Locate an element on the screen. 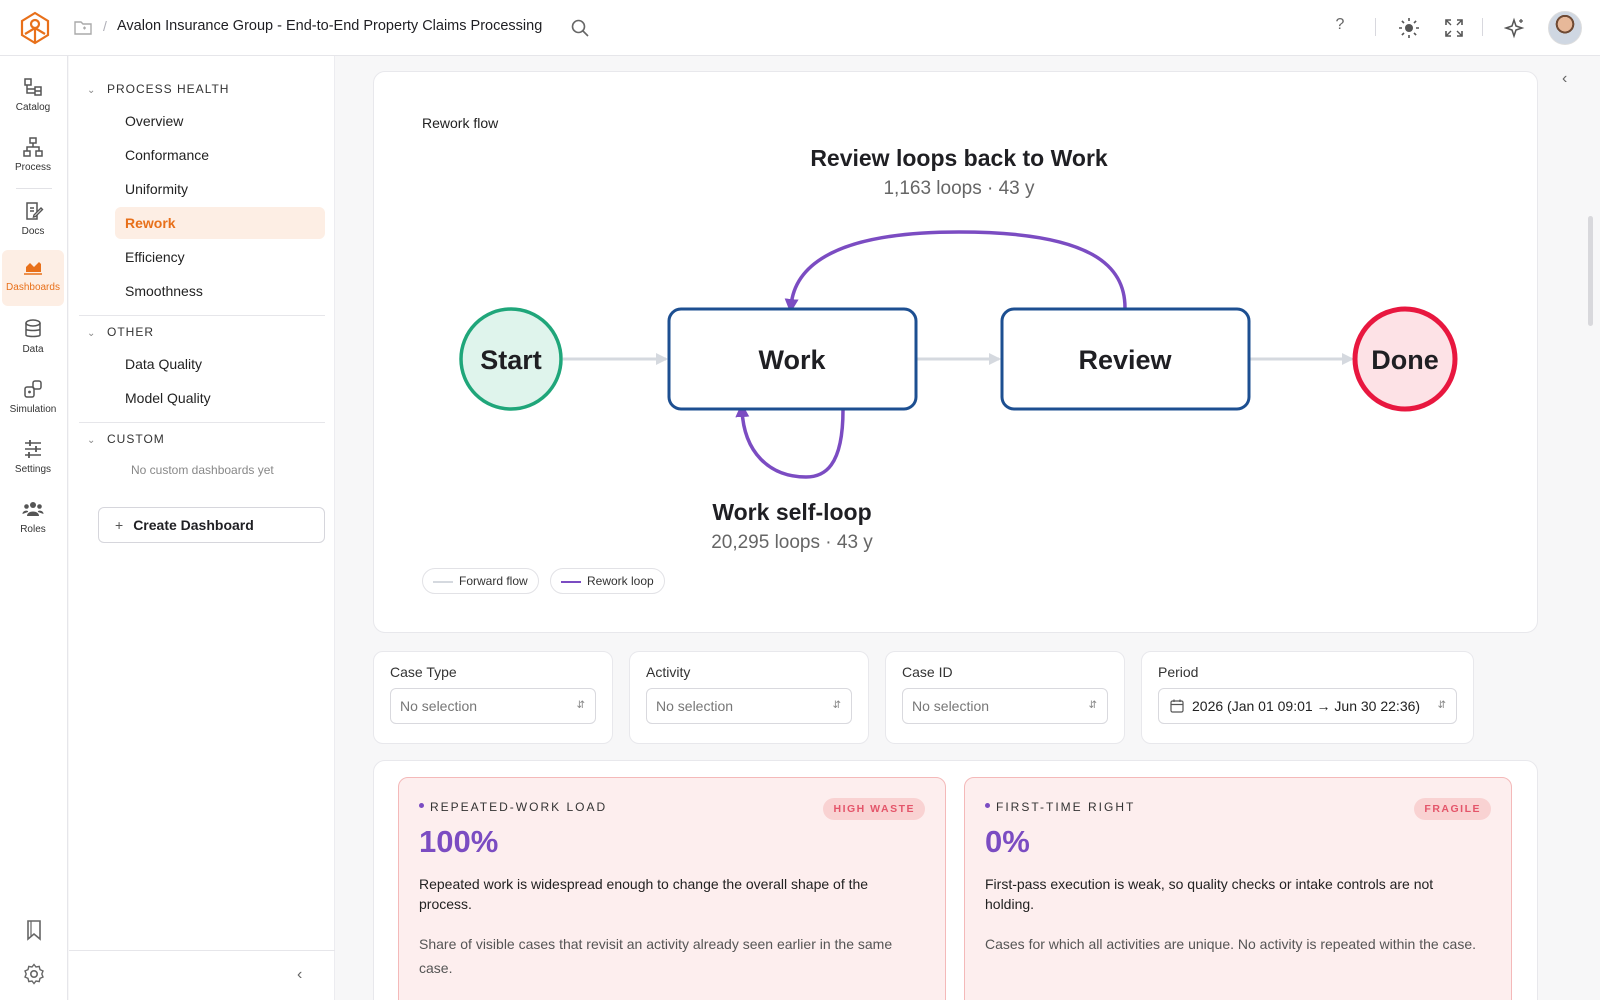  rail-item-docs: Docs is located at coordinates (33, 219).